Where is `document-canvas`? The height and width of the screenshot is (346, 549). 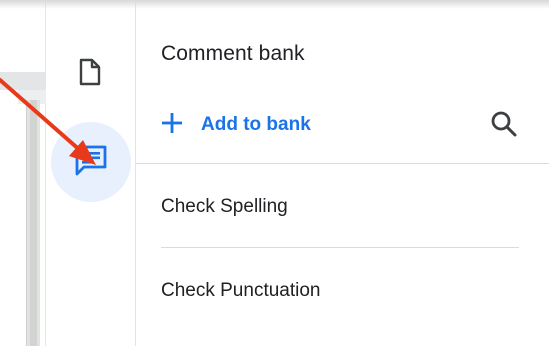
document-canvas is located at coordinates (23, 173).